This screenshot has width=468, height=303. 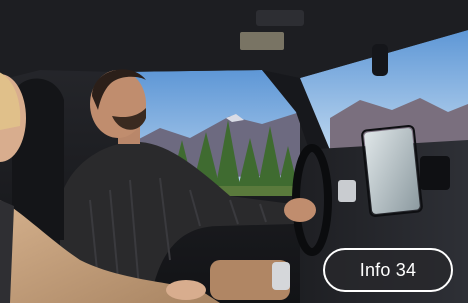 I want to click on infotainment-screen, so click(x=392, y=171).